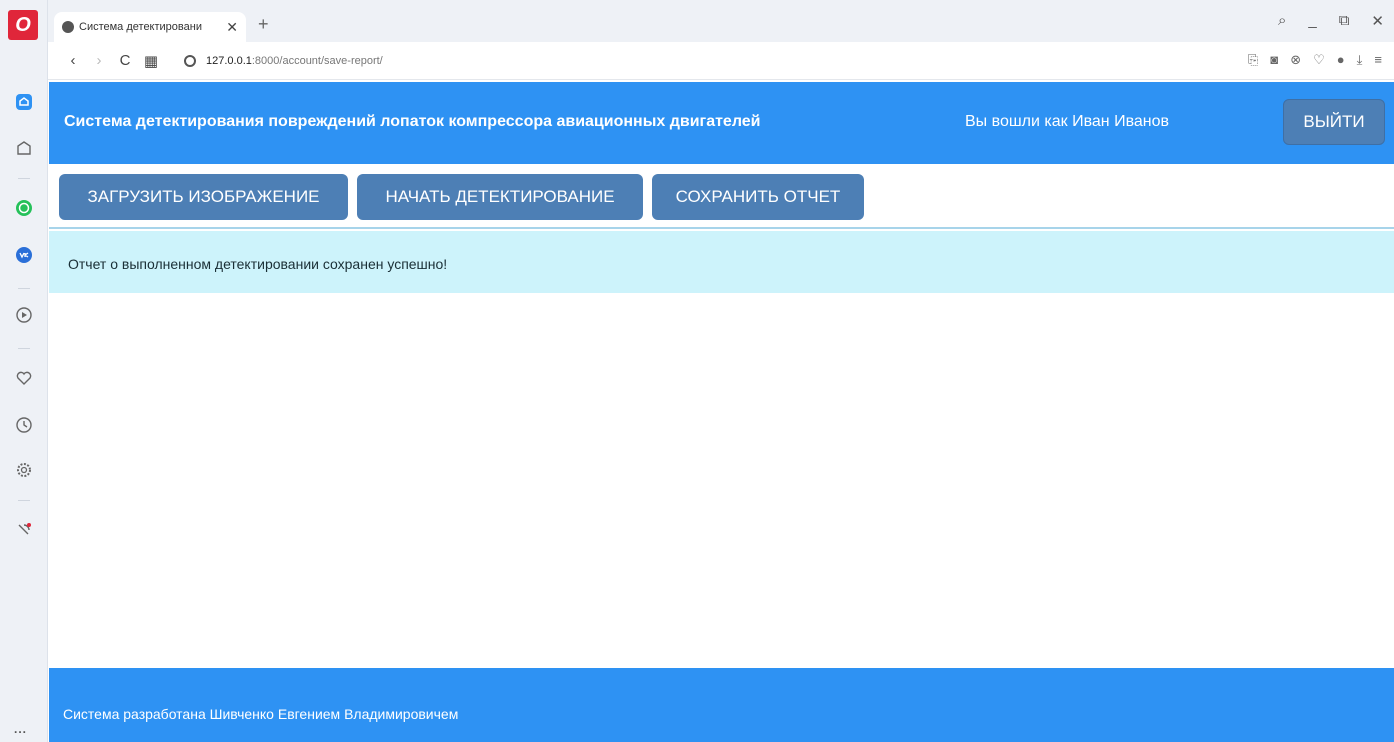 Image resolution: width=1394 pixels, height=742 pixels. I want to click on close-window-icon: ✕, so click(1377, 21).